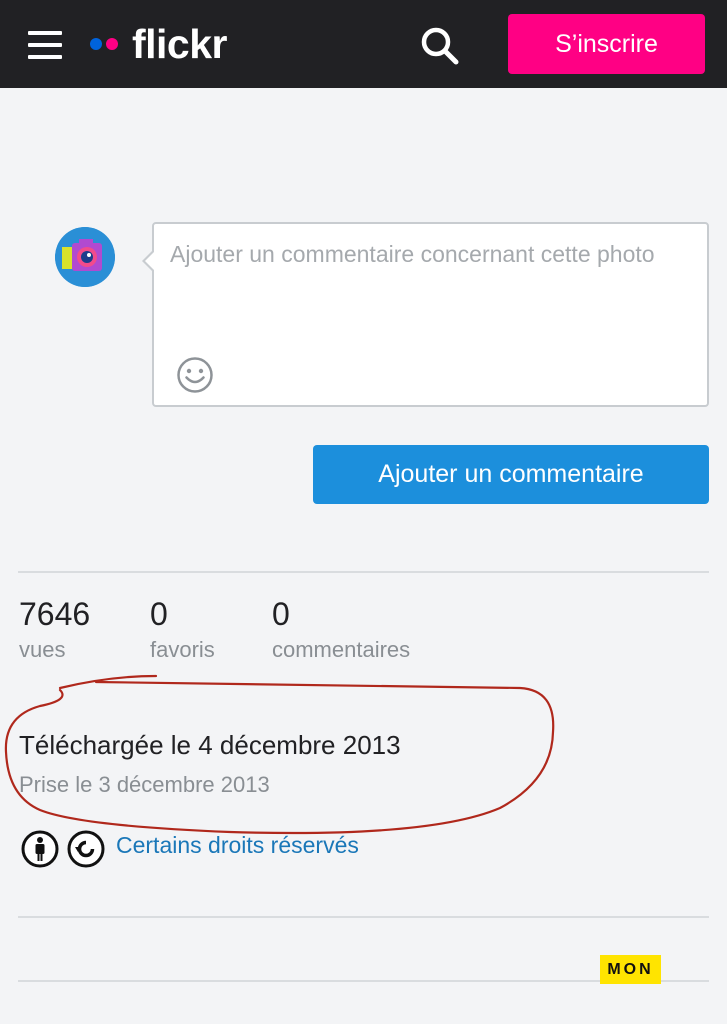  I want to click on uploaded-date: Téléchargée le 4 décembre 2013, so click(210, 745).